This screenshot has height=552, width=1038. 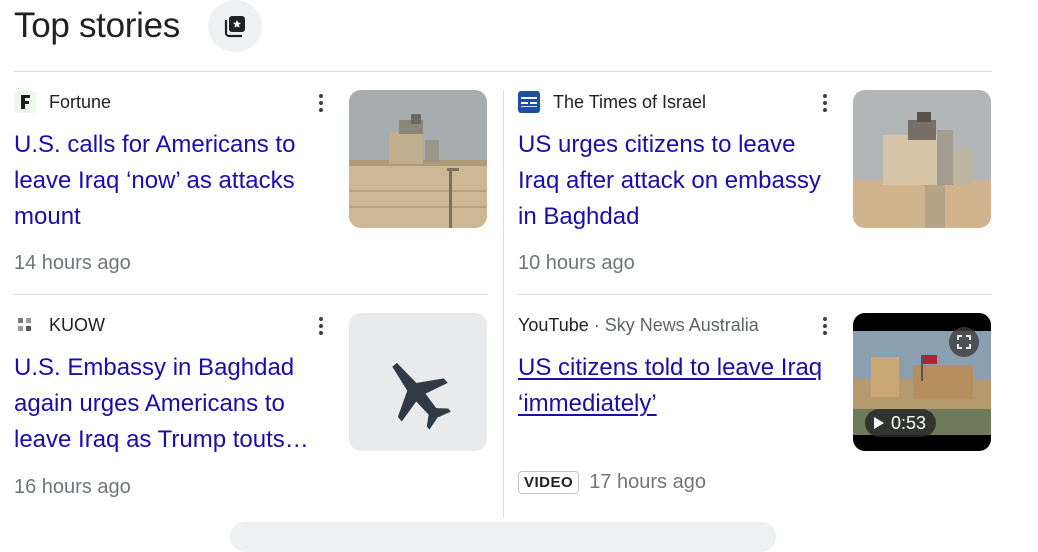 I want to click on story-meta: VIDEO 17 hours ago, so click(x=612, y=482).